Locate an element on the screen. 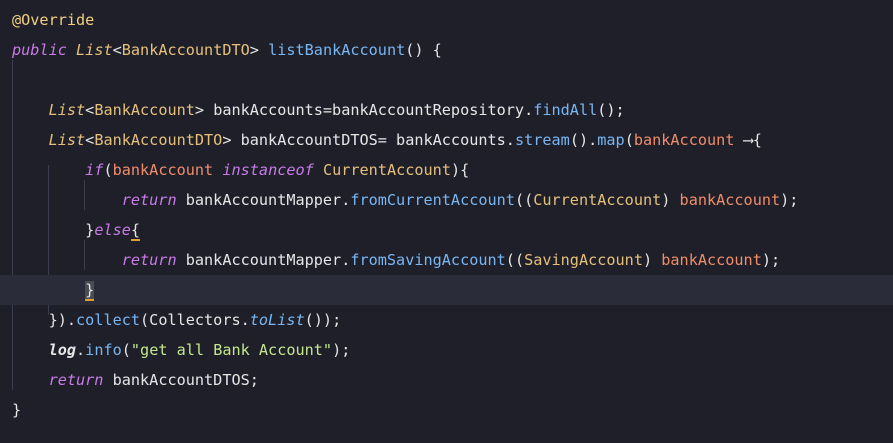  code-token: ()); is located at coordinates (323, 320).